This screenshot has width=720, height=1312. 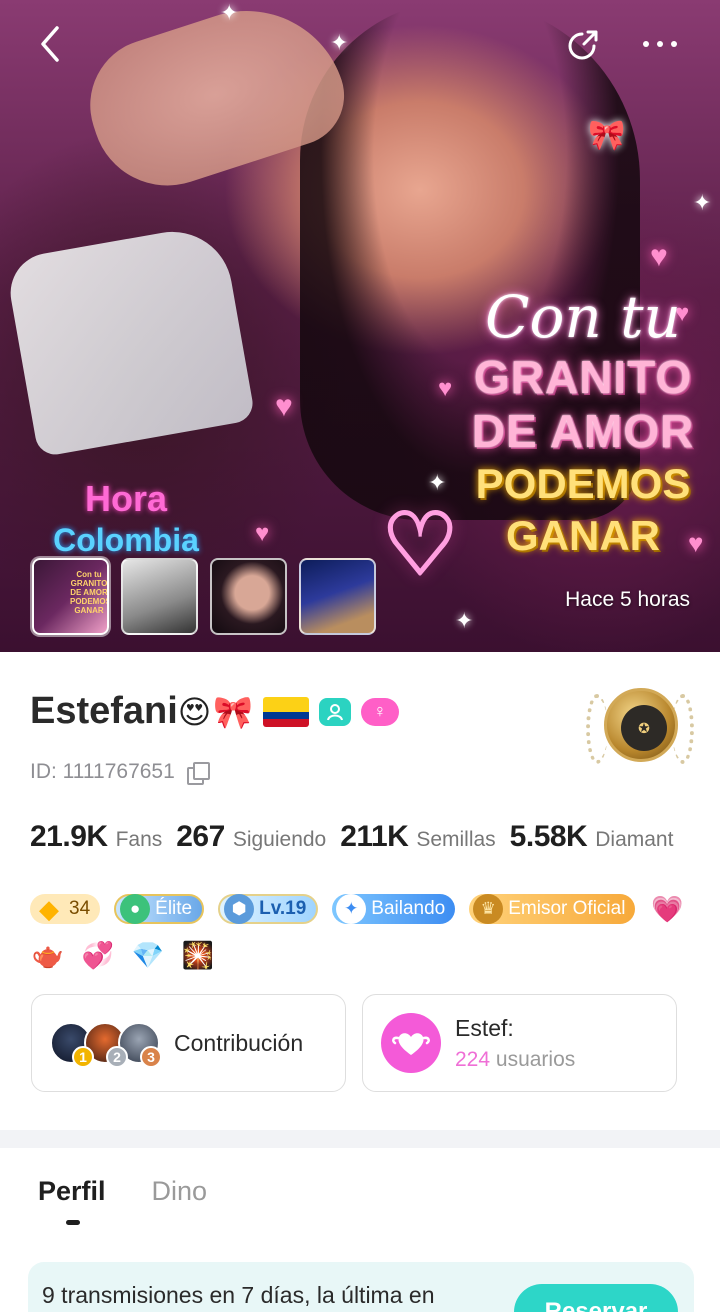 I want to click on dino-elite-icon: ●, so click(x=135, y=909).